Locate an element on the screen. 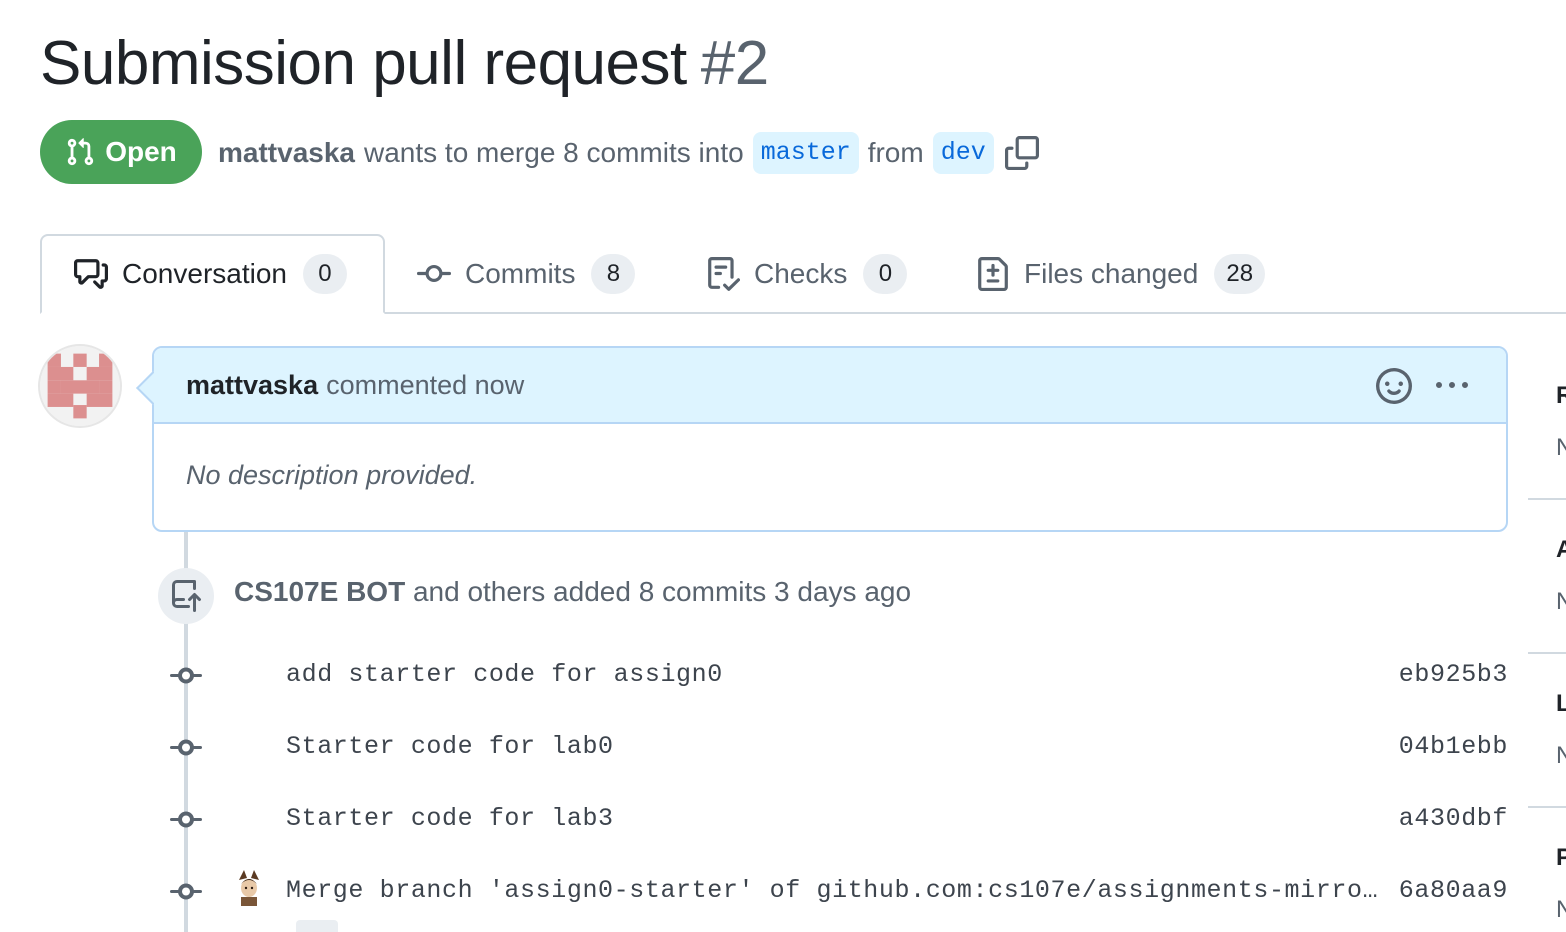 This screenshot has height=932, width=1566. tab-checks: Checks 0 is located at coordinates (807, 274).